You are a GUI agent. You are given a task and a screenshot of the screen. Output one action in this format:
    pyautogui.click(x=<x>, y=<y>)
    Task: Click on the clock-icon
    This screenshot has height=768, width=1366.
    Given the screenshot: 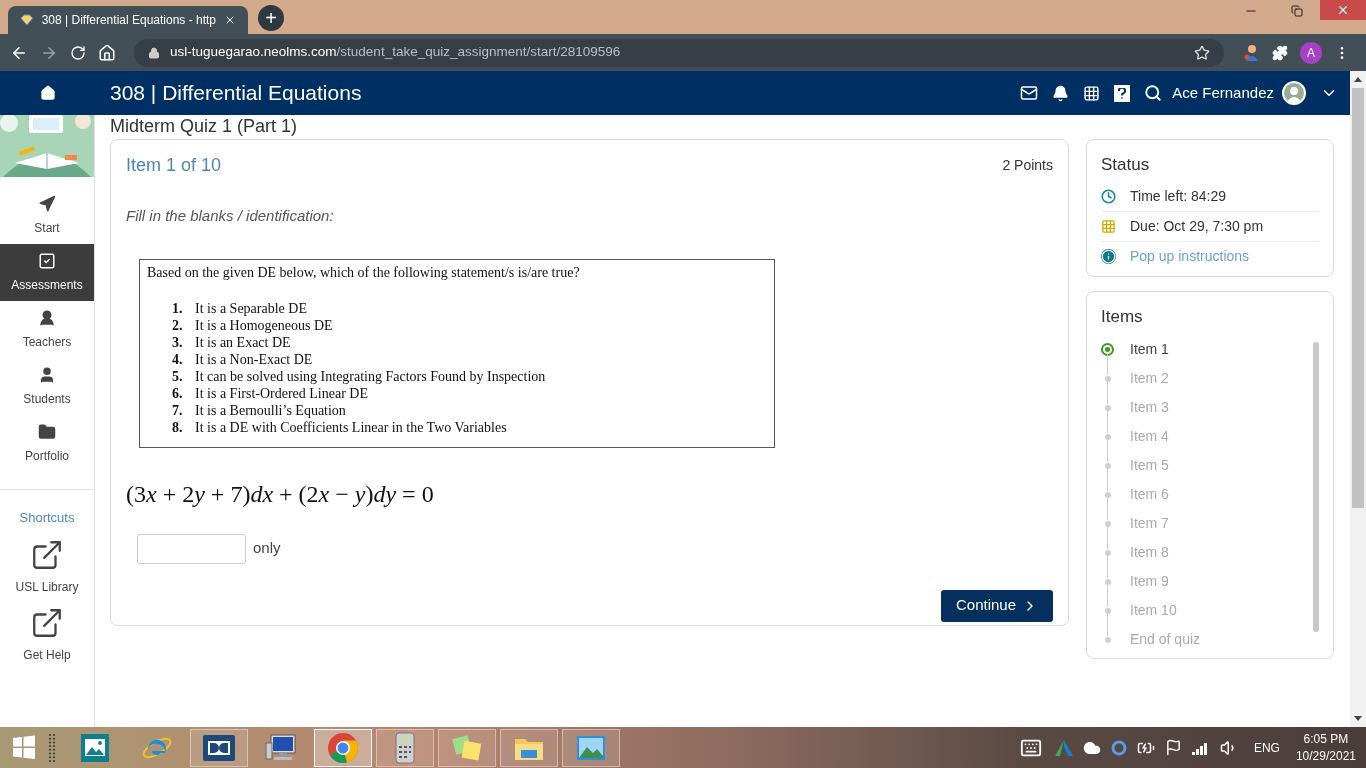 What is the action you would take?
    pyautogui.click(x=1108, y=196)
    